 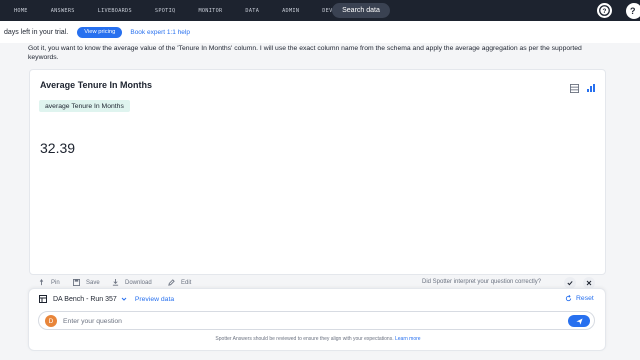 What do you see at coordinates (361, 10) in the screenshot?
I see `search-data-button: Search data` at bounding box center [361, 10].